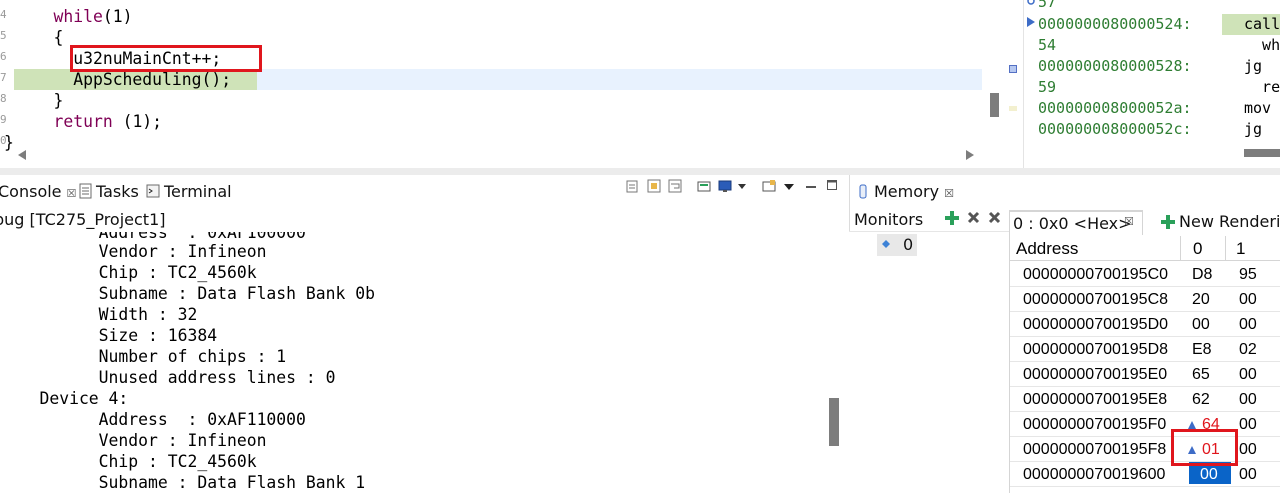  Describe the element at coordinates (1262, 153) in the screenshot. I see `disassembly-scroll-thumb` at that location.